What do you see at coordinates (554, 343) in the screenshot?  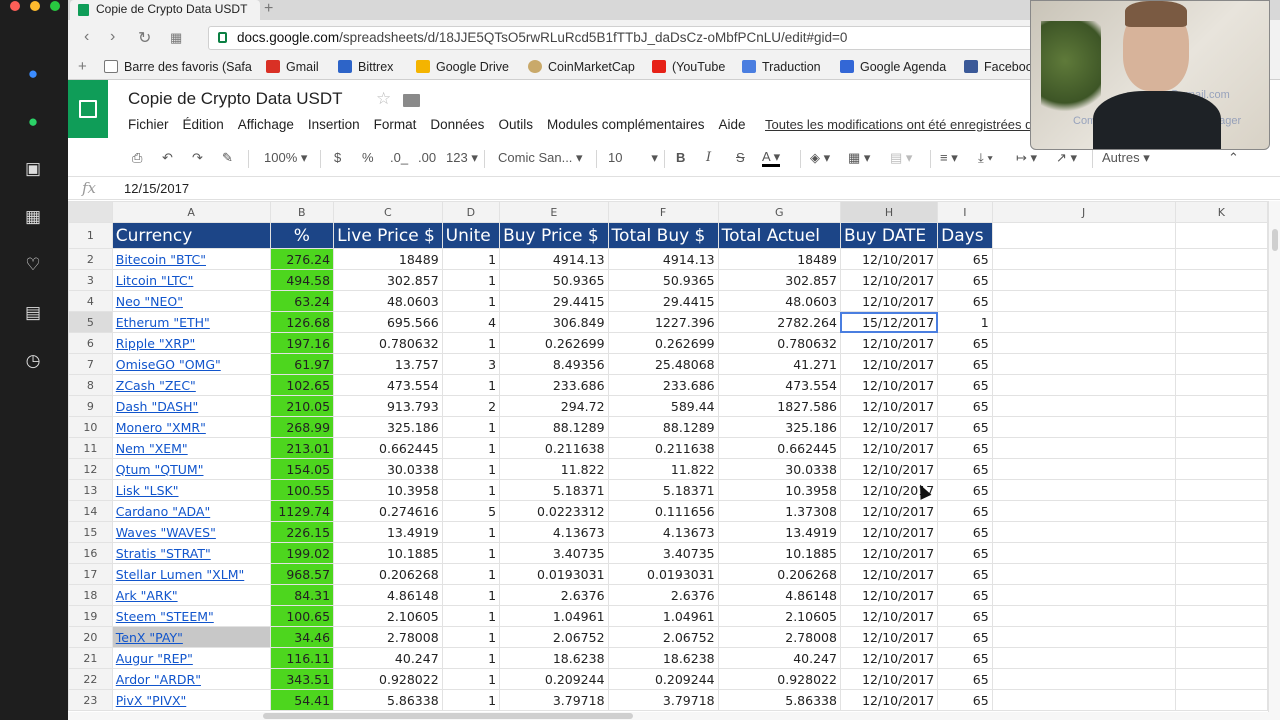 I see `cell-buy-price: 0.262699` at bounding box center [554, 343].